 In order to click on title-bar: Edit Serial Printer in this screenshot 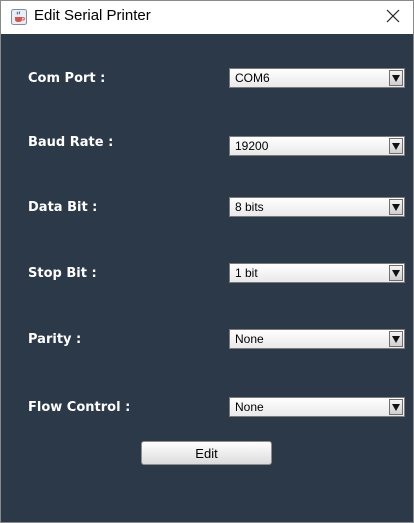, I will do `click(207, 17)`.